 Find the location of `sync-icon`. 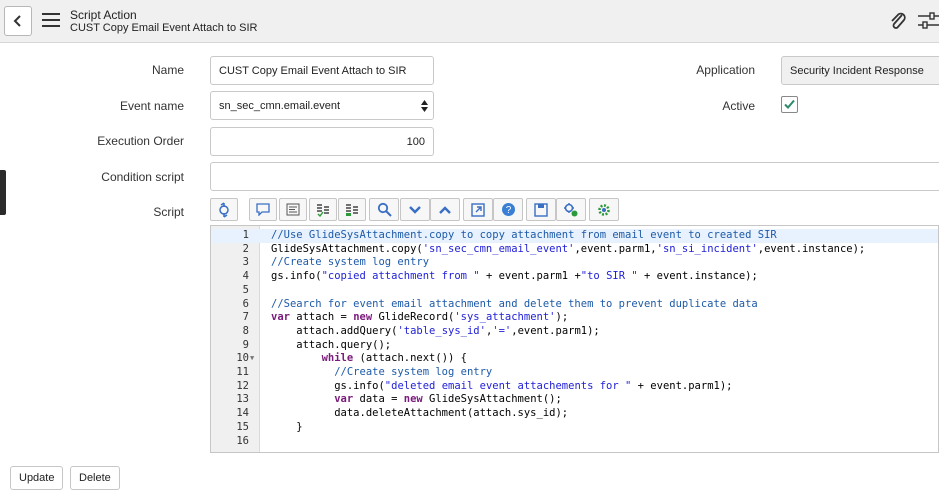

sync-icon is located at coordinates (224, 209).